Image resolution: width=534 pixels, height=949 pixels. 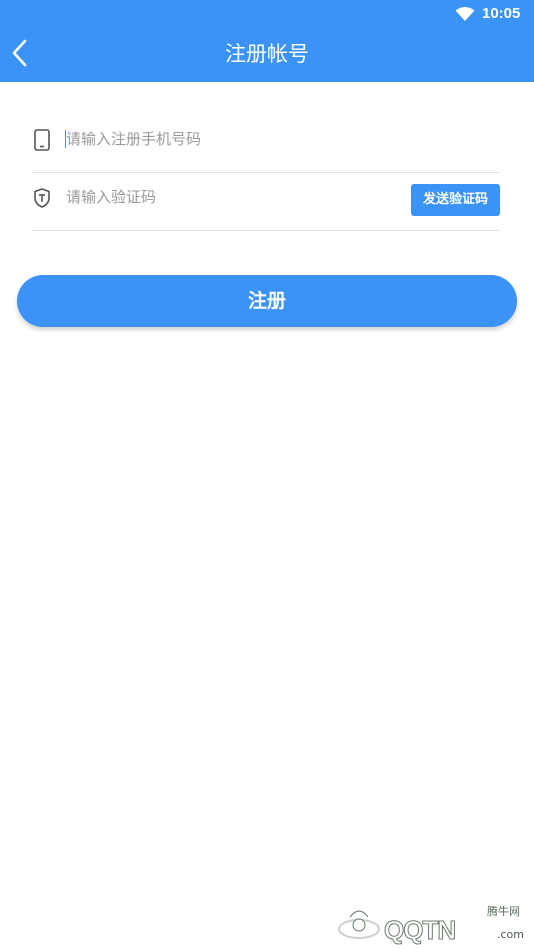 I want to click on watermark-domain: .com, so click(x=510, y=934).